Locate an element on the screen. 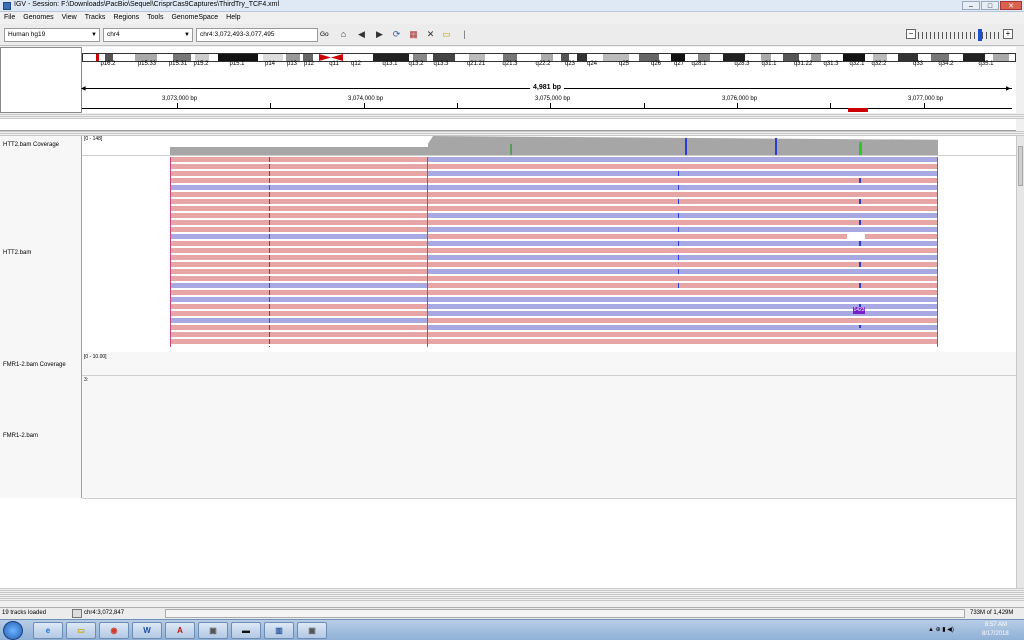  tick-label: 3,074,000 bp is located at coordinates (366, 99).